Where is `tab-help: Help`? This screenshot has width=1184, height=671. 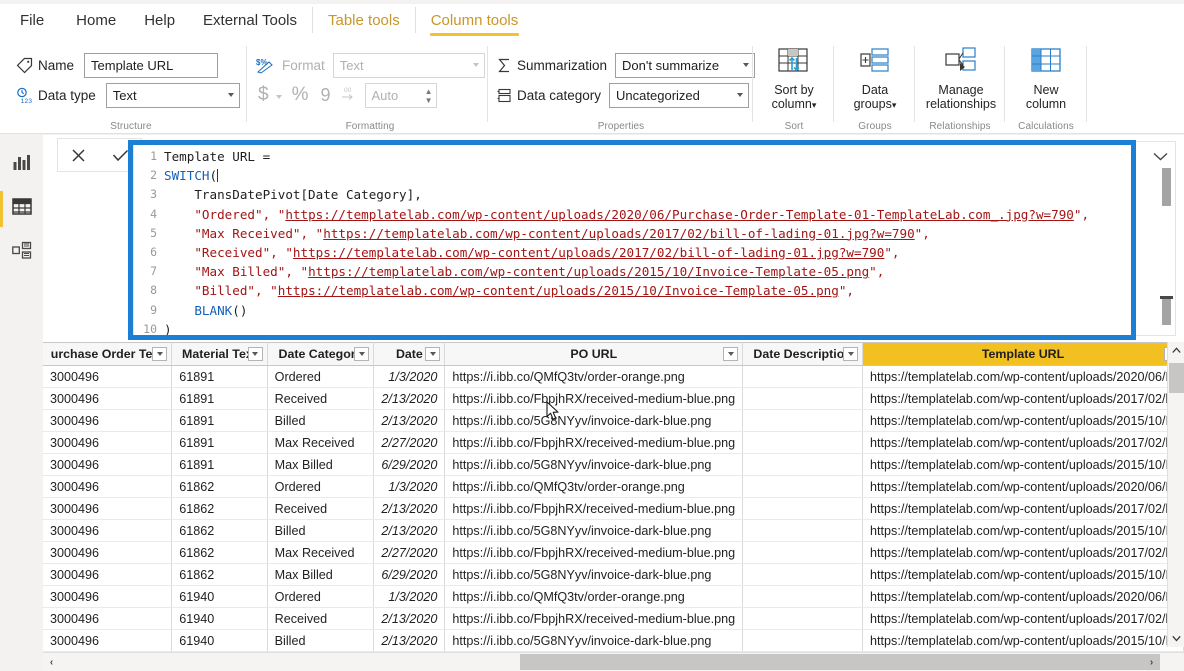 tab-help: Help is located at coordinates (159, 20).